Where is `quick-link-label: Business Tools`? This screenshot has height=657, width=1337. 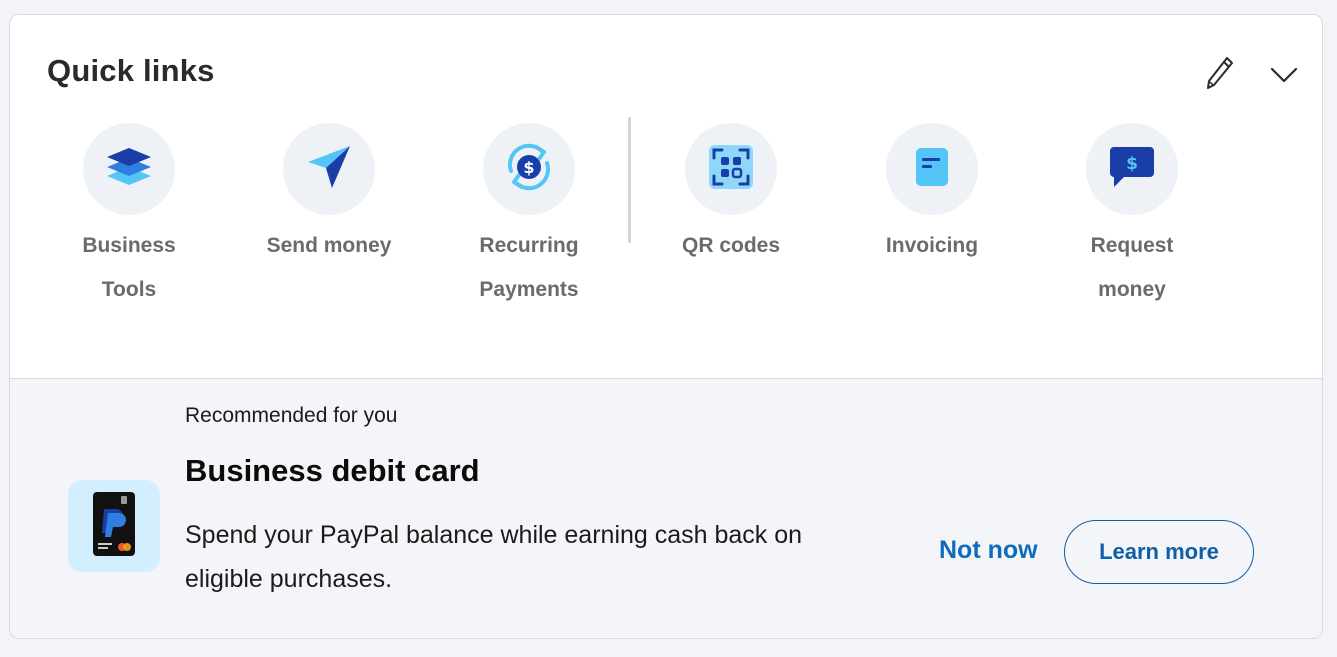 quick-link-label: Business Tools is located at coordinates (129, 267).